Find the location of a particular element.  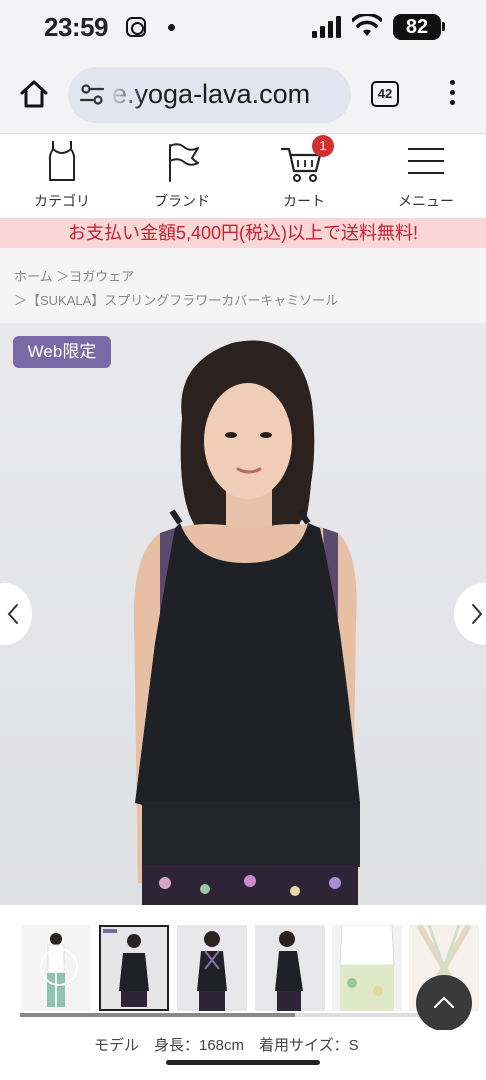

breadcrumb: ホーム ＞ヨガウェア ＞【SUKALA】スプリングフラワーカバーキャミソール is located at coordinates (243, 285).